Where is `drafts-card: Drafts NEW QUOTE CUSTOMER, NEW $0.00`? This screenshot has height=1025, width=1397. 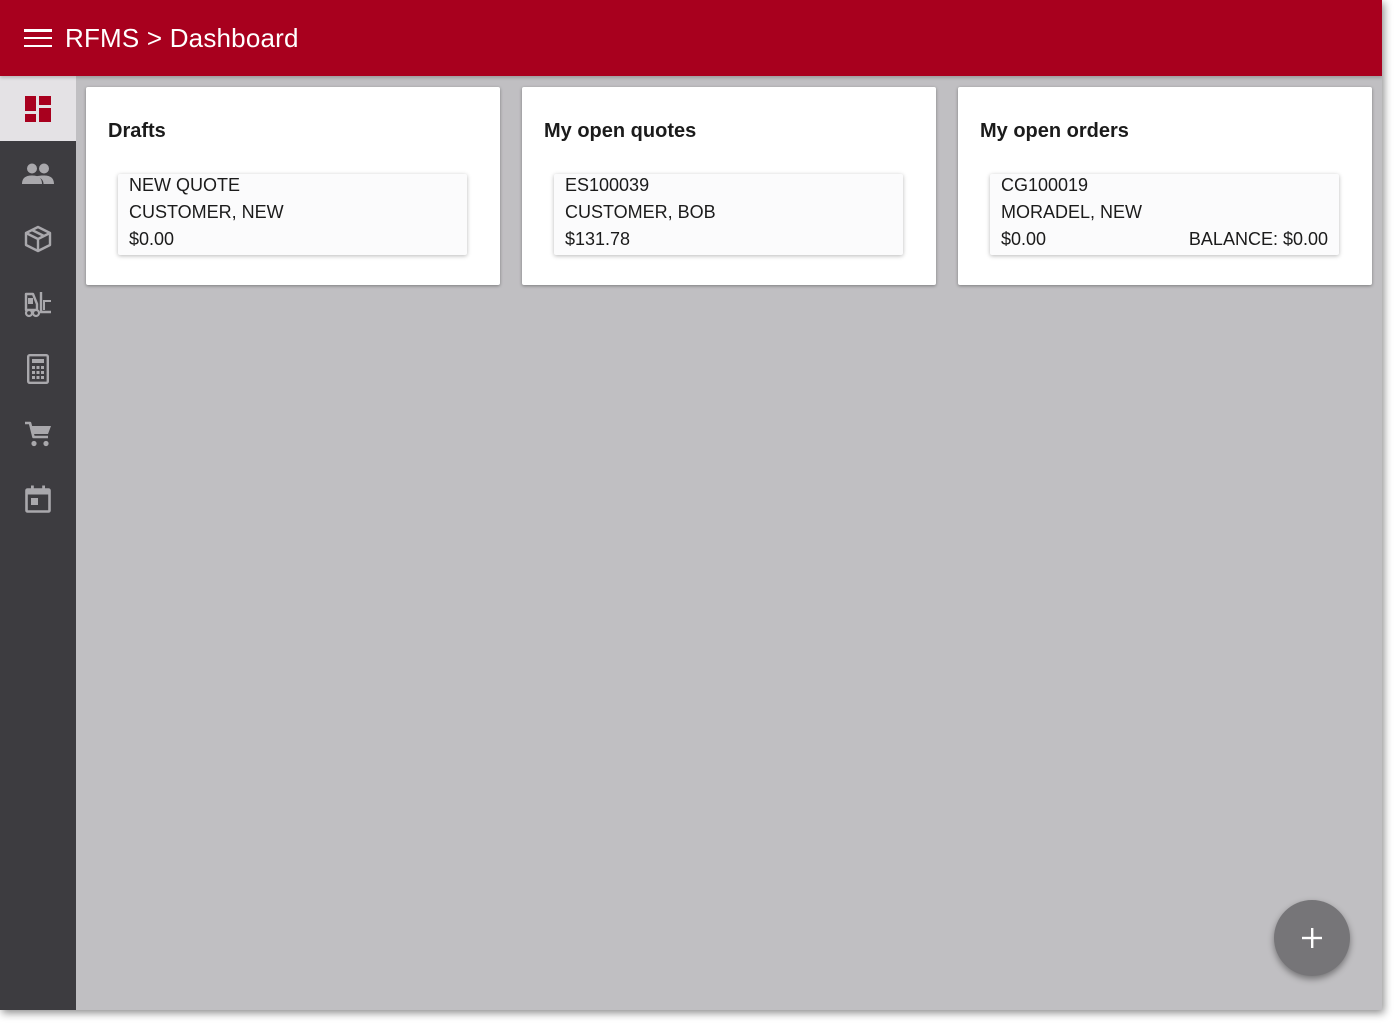
drafts-card: Drafts NEW QUOTE CUSTOMER, NEW $0.00 is located at coordinates (293, 186).